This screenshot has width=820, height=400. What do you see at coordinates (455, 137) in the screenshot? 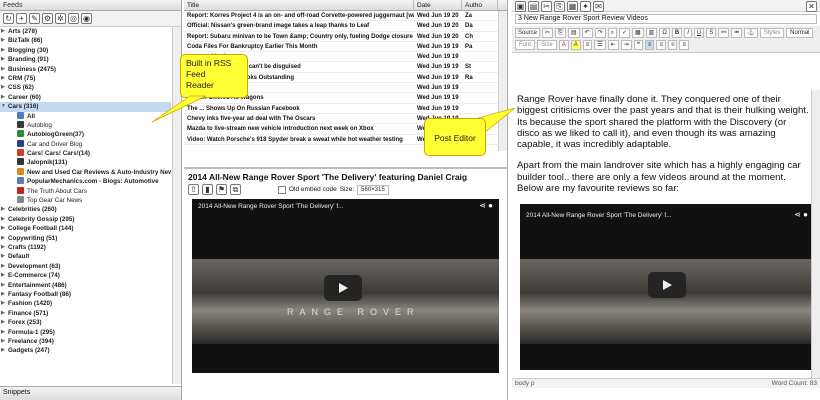
I see `post-editor-callout: Post Editor` at bounding box center [455, 137].